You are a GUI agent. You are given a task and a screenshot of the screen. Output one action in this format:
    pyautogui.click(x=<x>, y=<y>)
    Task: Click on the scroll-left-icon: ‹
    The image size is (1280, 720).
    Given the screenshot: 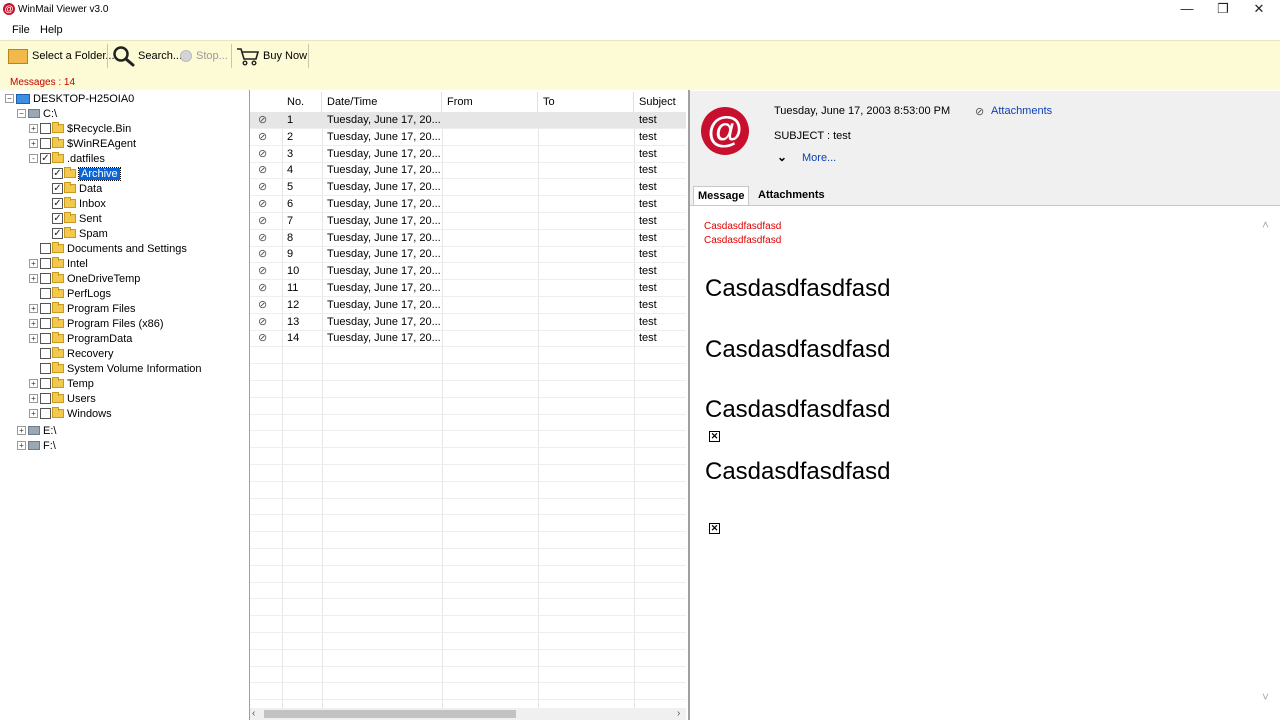 What is the action you would take?
    pyautogui.click(x=253, y=713)
    